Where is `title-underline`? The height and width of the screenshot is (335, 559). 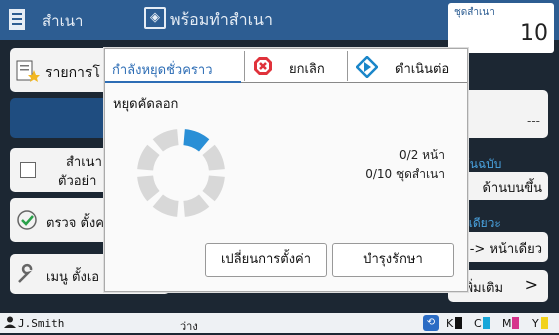
title-underline is located at coordinates (173, 82).